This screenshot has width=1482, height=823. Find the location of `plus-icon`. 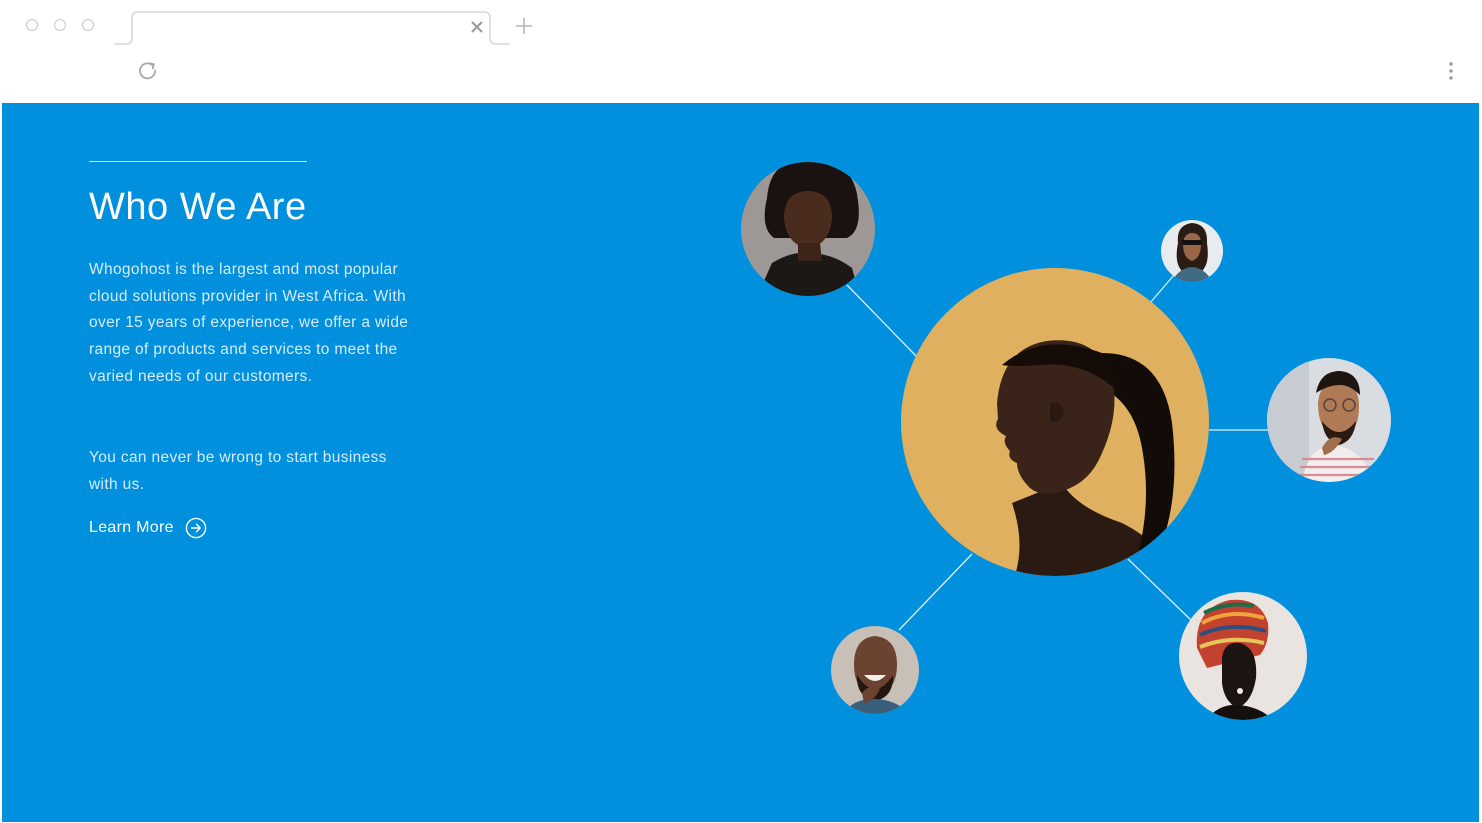

plus-icon is located at coordinates (524, 26).